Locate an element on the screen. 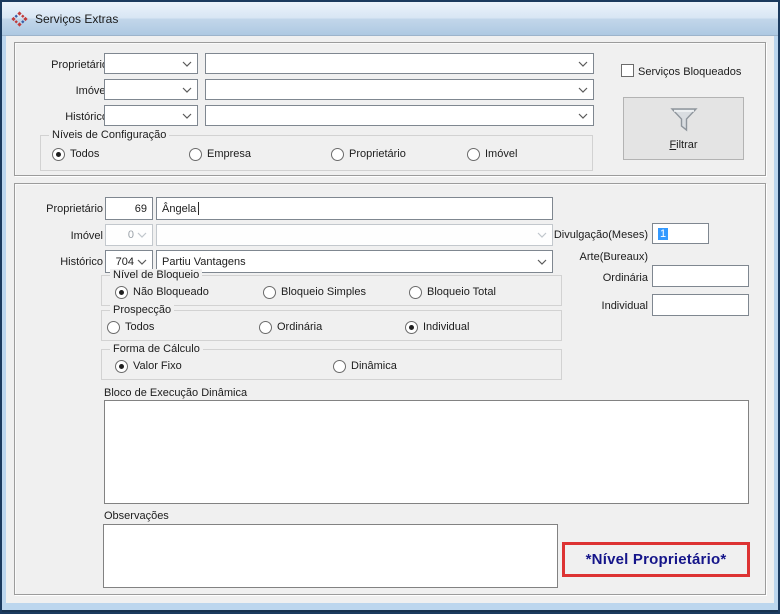 The height and width of the screenshot is (614, 780). proprietario-code-field: 69 is located at coordinates (129, 208).